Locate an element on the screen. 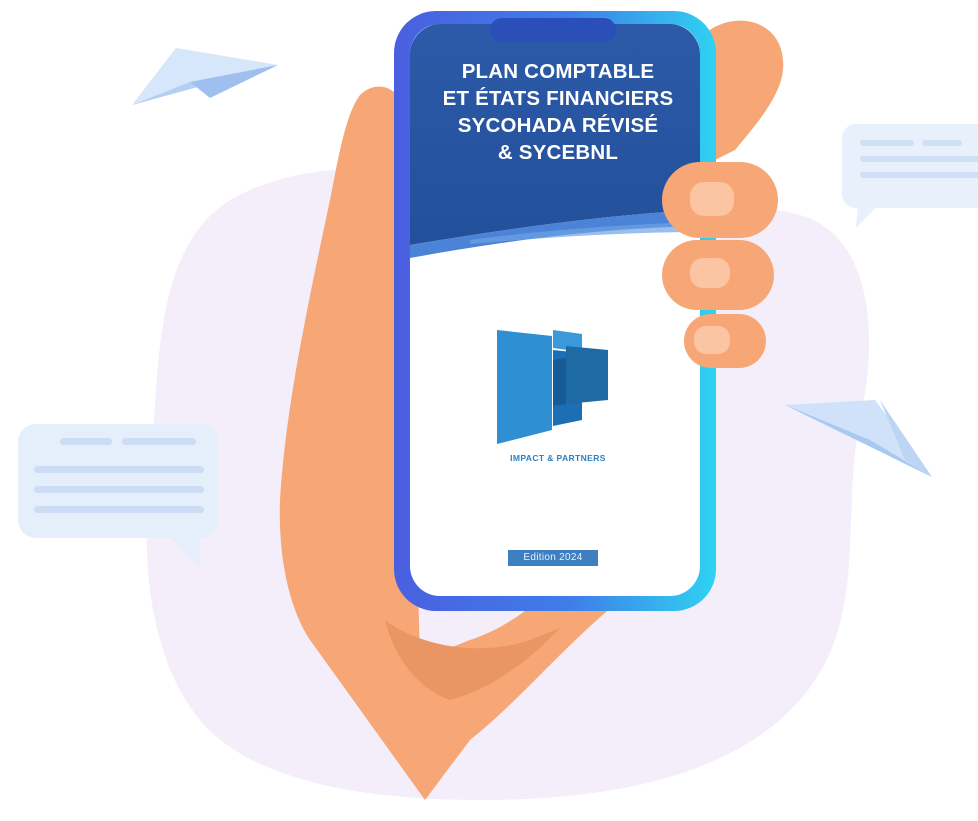  paper-plane-icon is located at coordinates (205, 76).